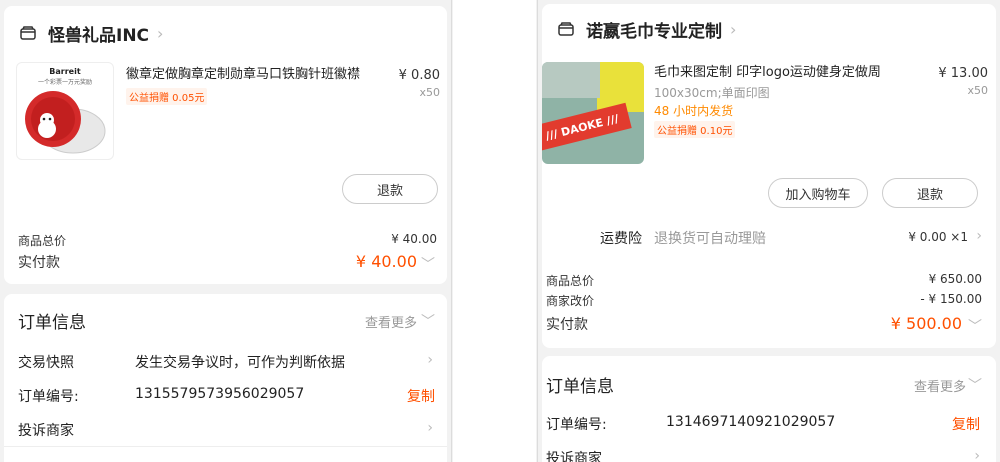  I want to click on right-charity-tag: 公益捐赠 0.10元, so click(695, 129).